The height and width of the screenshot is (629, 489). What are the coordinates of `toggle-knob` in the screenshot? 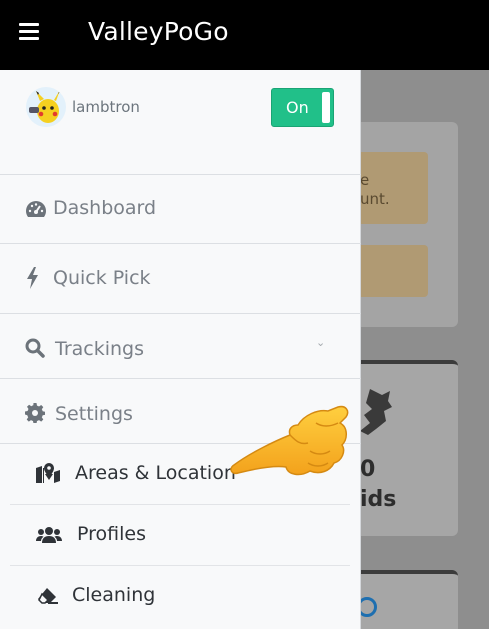 It's located at (326, 107).